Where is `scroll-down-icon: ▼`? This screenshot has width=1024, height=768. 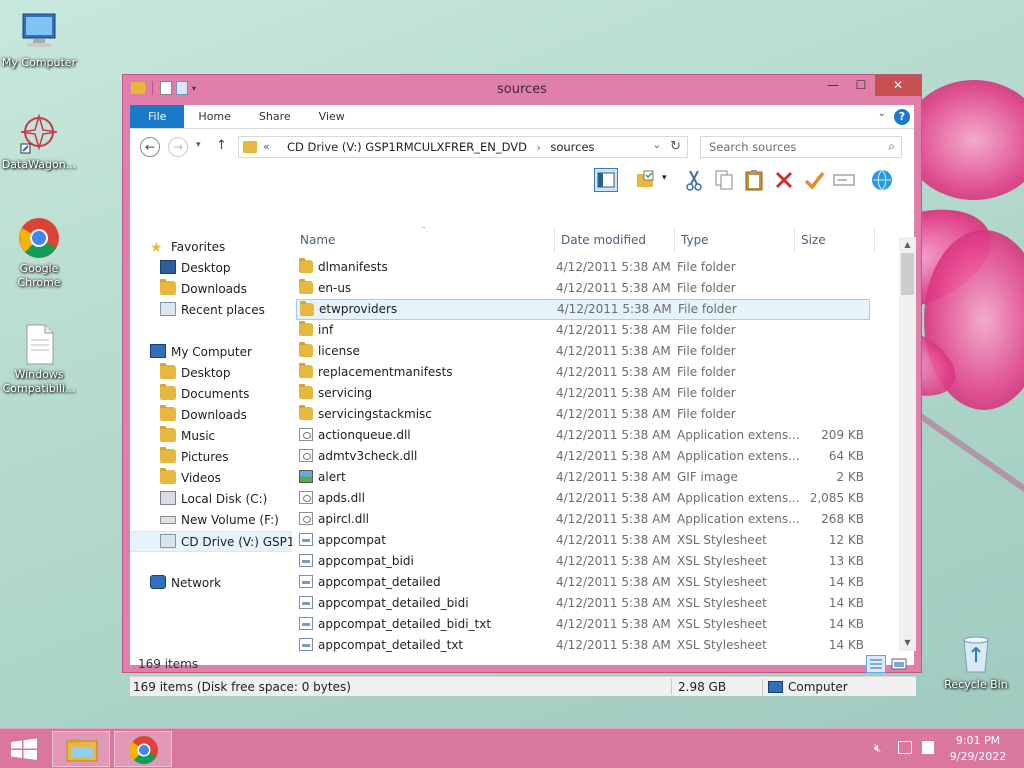
scroll-down-icon: ▼ is located at coordinates (907, 643).